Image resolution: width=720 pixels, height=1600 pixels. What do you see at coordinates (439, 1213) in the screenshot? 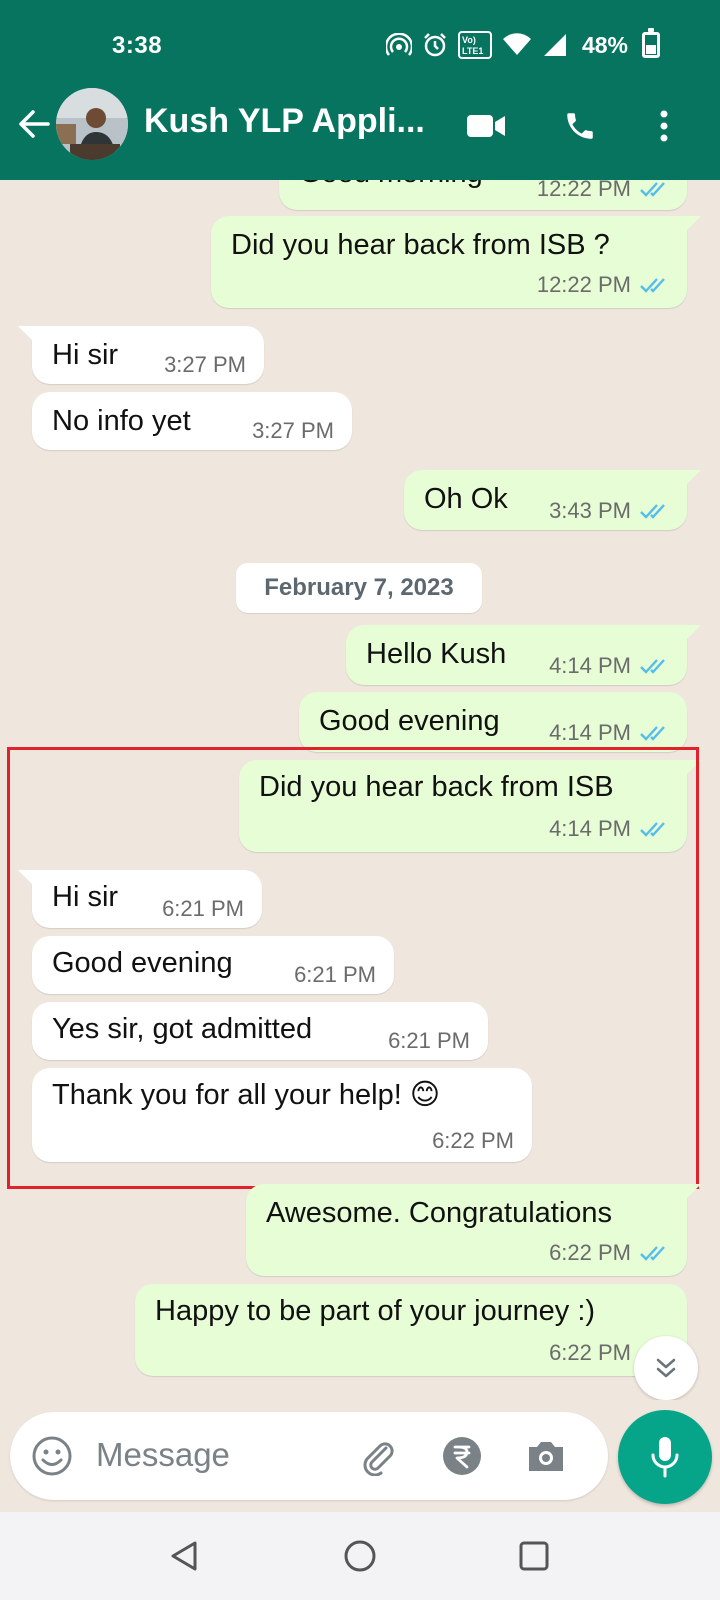
I see `message-text: Awesome. Congratulations` at bounding box center [439, 1213].